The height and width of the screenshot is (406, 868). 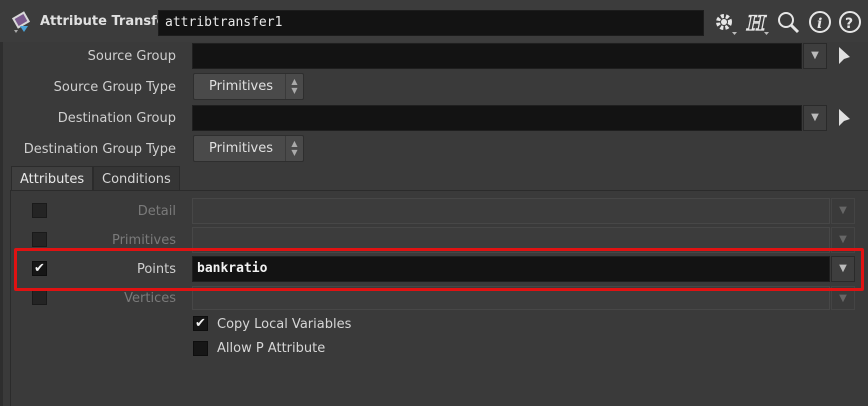 I want to click on source-group-type-label: Source Group Type, so click(x=114, y=87).